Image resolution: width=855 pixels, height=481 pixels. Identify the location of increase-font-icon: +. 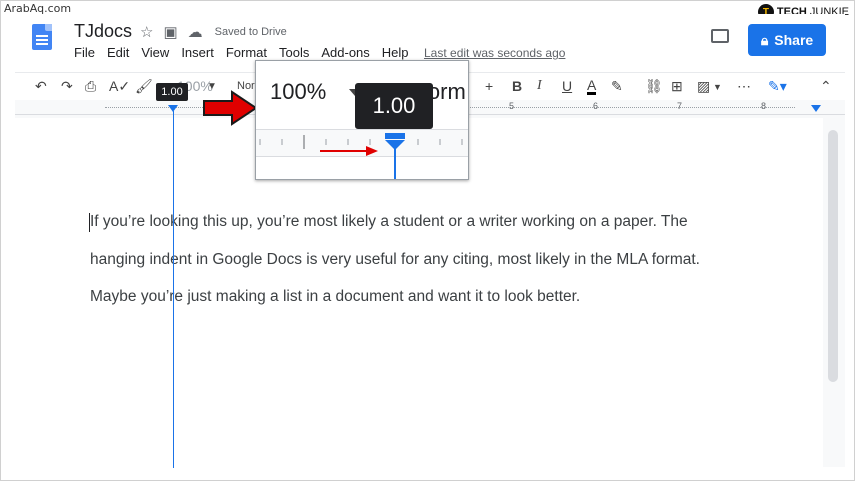
(489, 86).